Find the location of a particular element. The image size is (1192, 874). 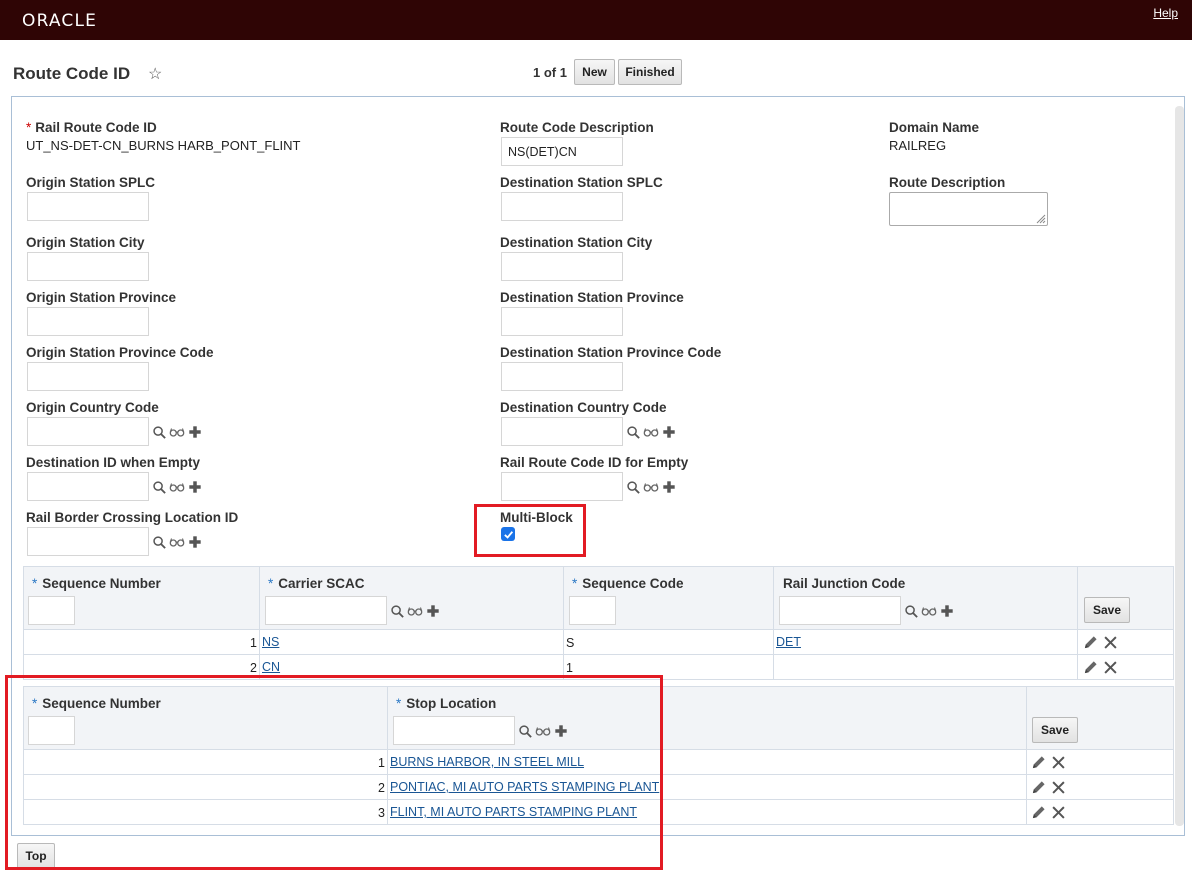

vertical-scrollbar is located at coordinates (1179, 466).